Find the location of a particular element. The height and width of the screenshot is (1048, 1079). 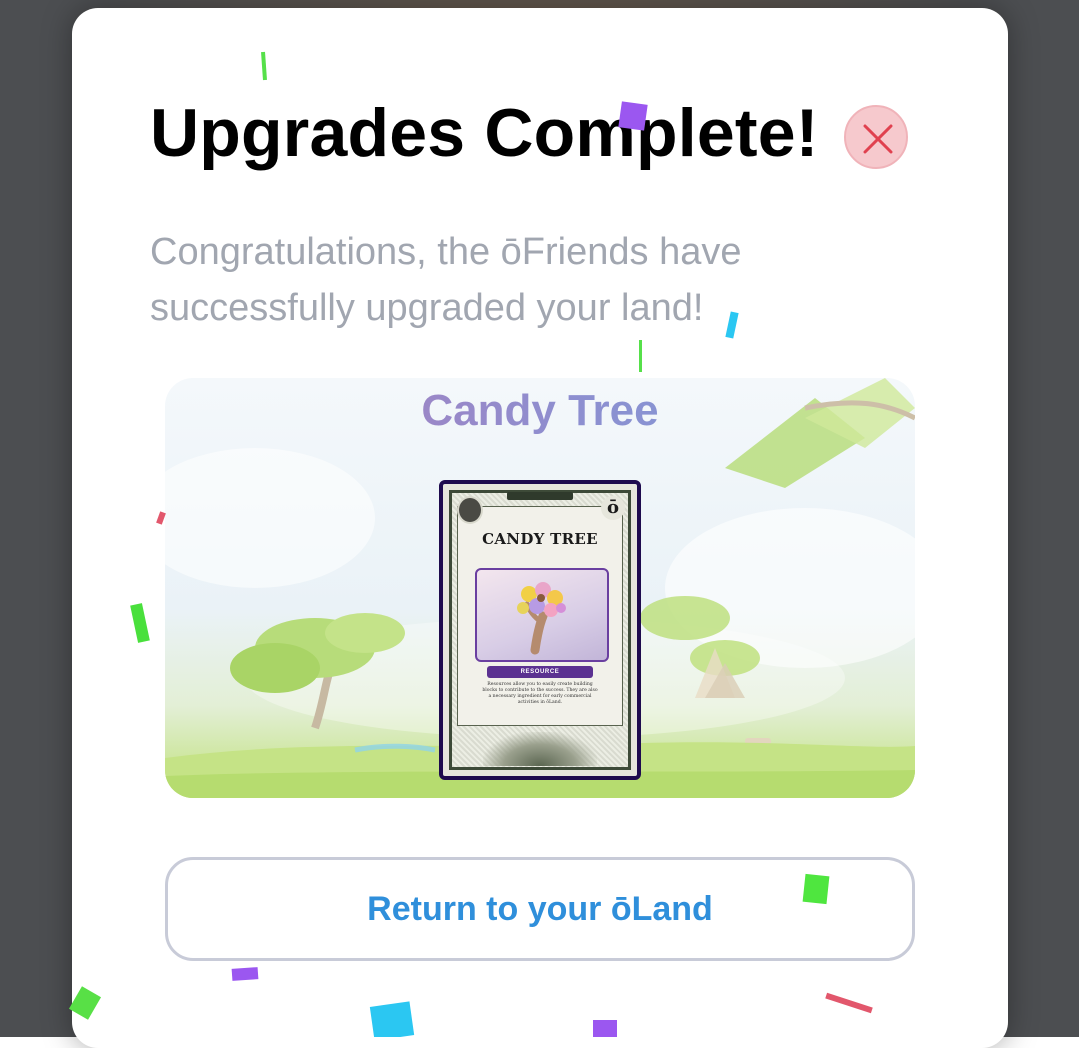

card-top-banner is located at coordinates (540, 496).